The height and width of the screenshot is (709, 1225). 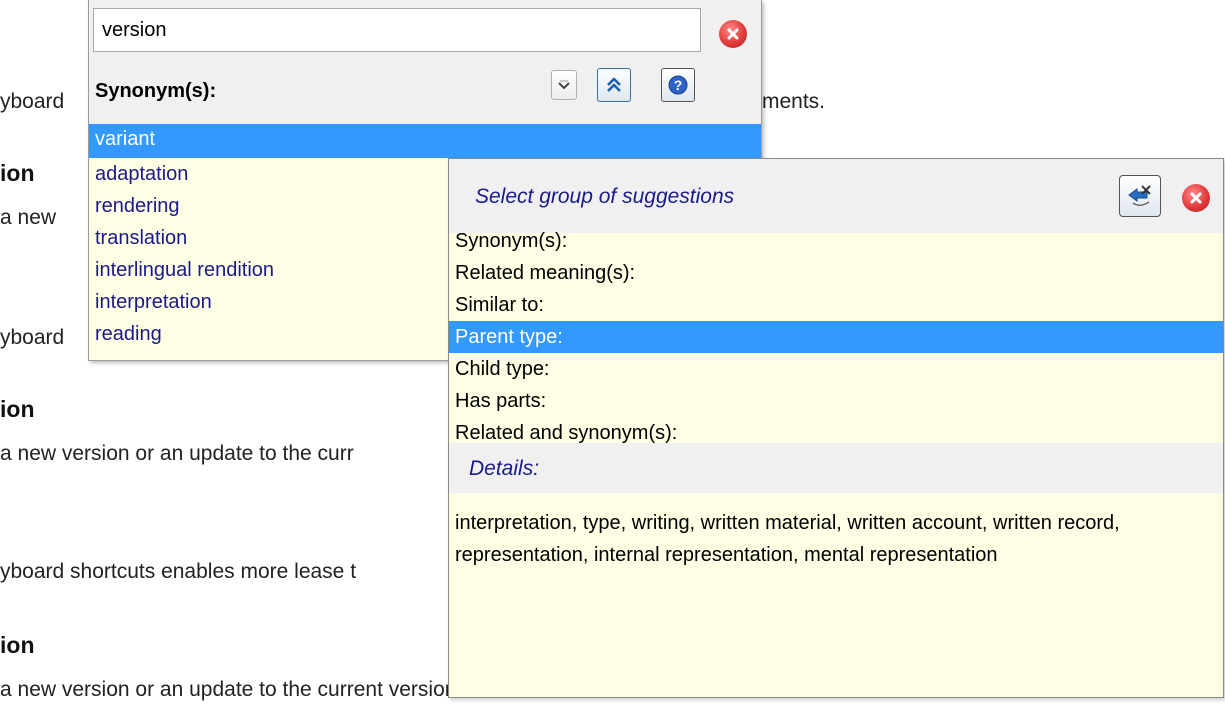 I want to click on doc-text: yboard shortcuts enables more lease t, so click(x=178, y=571).